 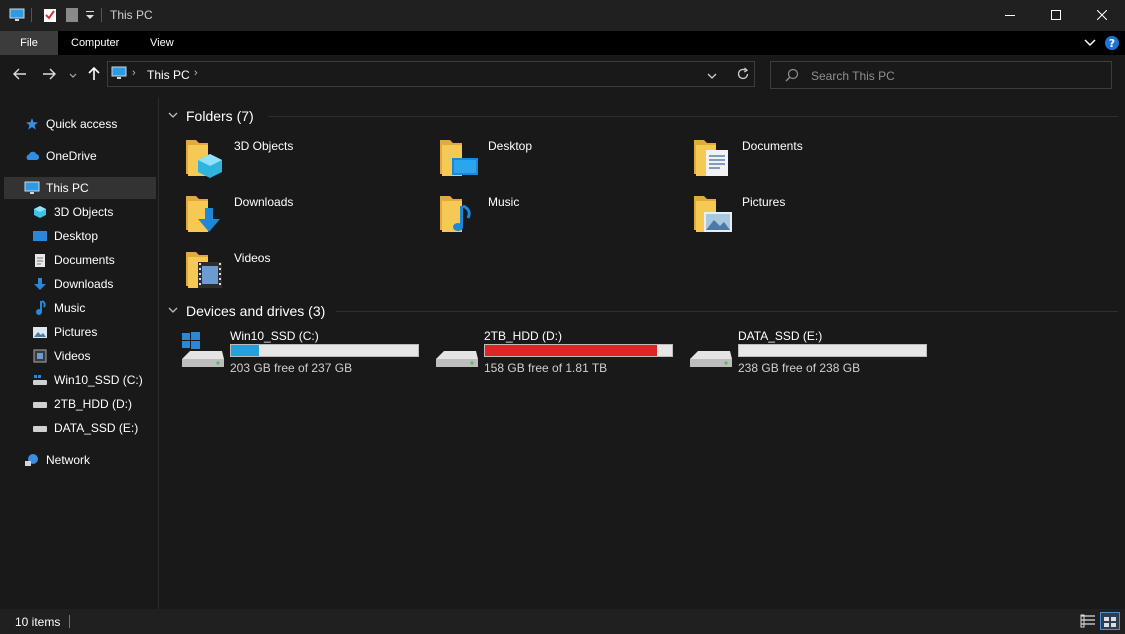 What do you see at coordinates (93, 212) in the screenshot?
I see `sidebar-item-3d-objects: 3D Objects` at bounding box center [93, 212].